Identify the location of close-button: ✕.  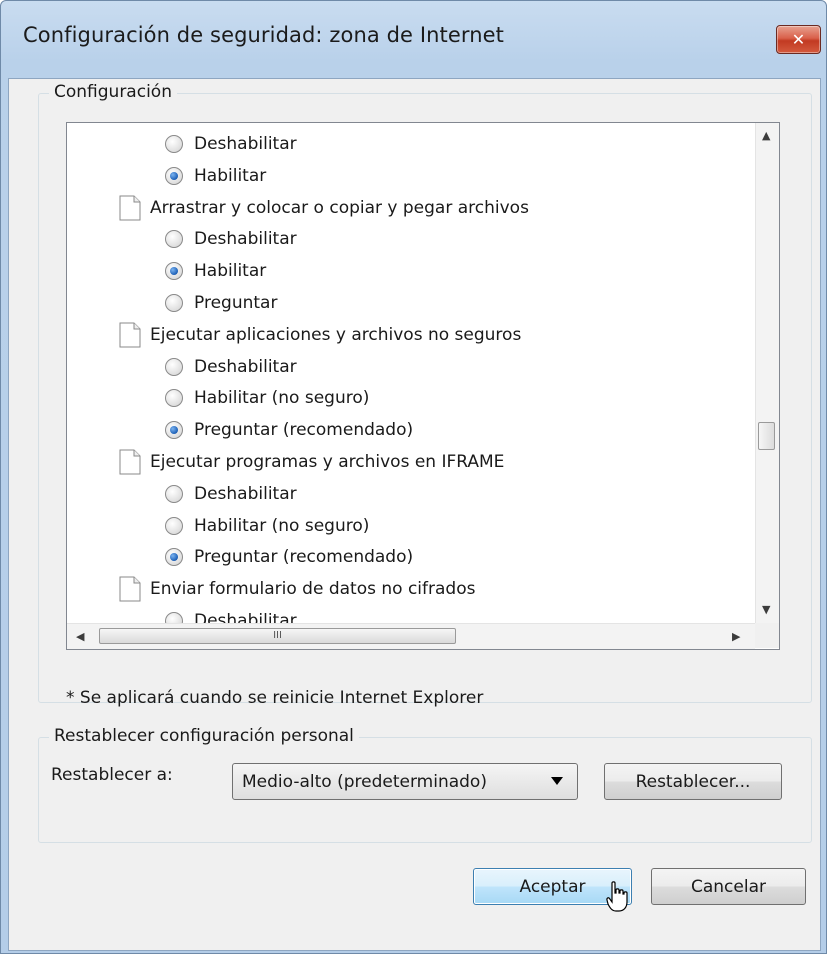
(798, 39).